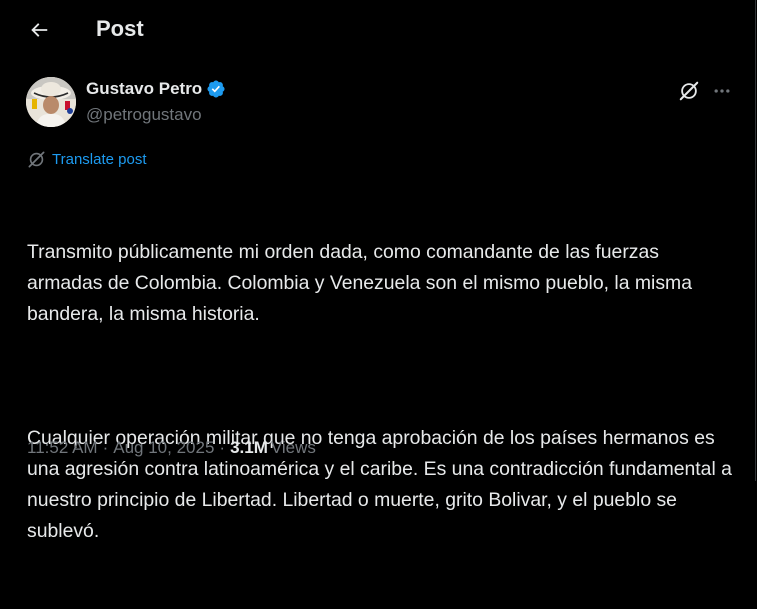 This screenshot has height=609, width=757. I want to click on grok-button, so click(689, 91).